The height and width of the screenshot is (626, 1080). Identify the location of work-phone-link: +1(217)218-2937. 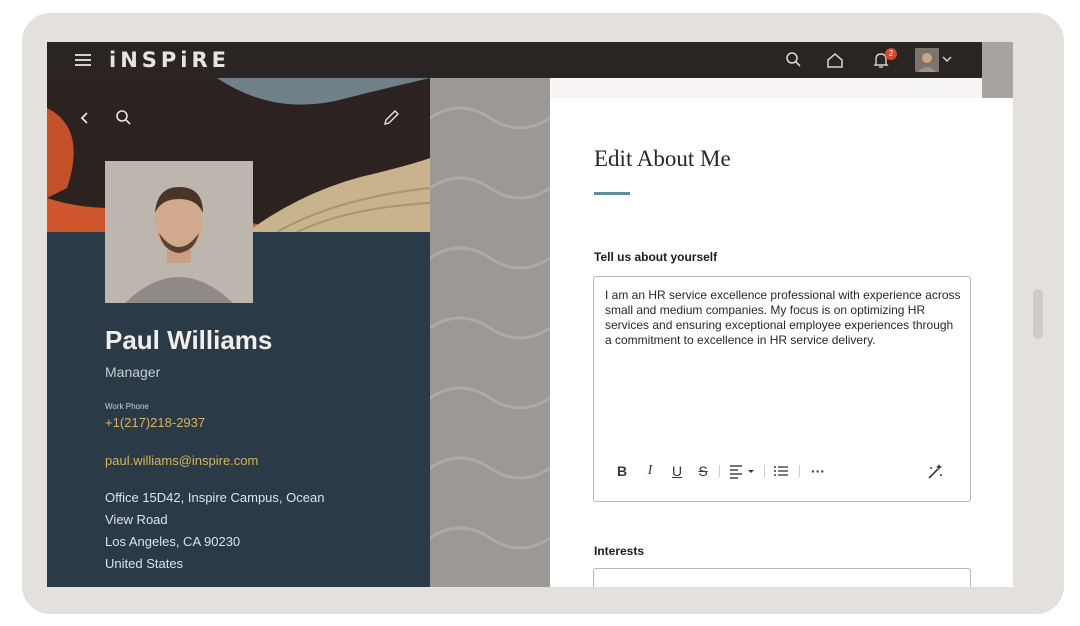
(155, 422).